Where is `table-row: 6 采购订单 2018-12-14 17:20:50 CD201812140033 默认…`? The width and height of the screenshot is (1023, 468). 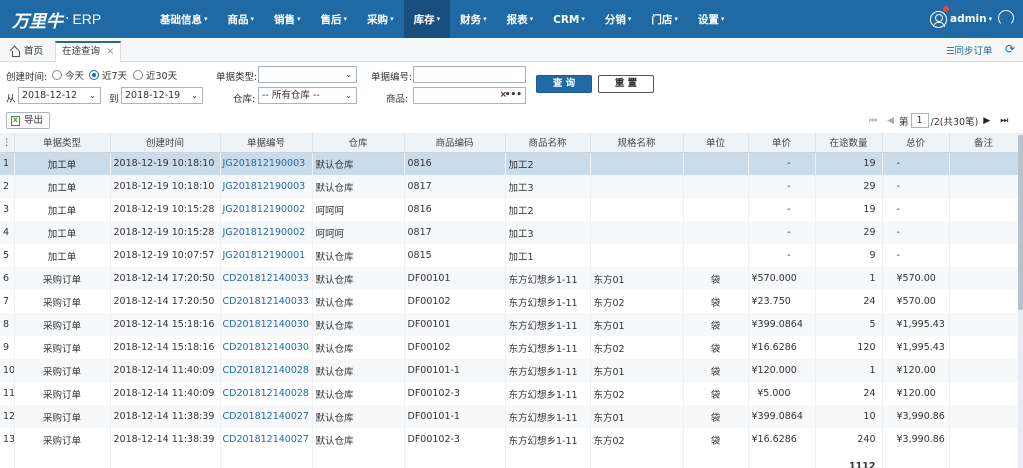 table-row: 6 采购订单 2018-12-14 17:20:50 CD201812140033 默认… is located at coordinates (509, 278).